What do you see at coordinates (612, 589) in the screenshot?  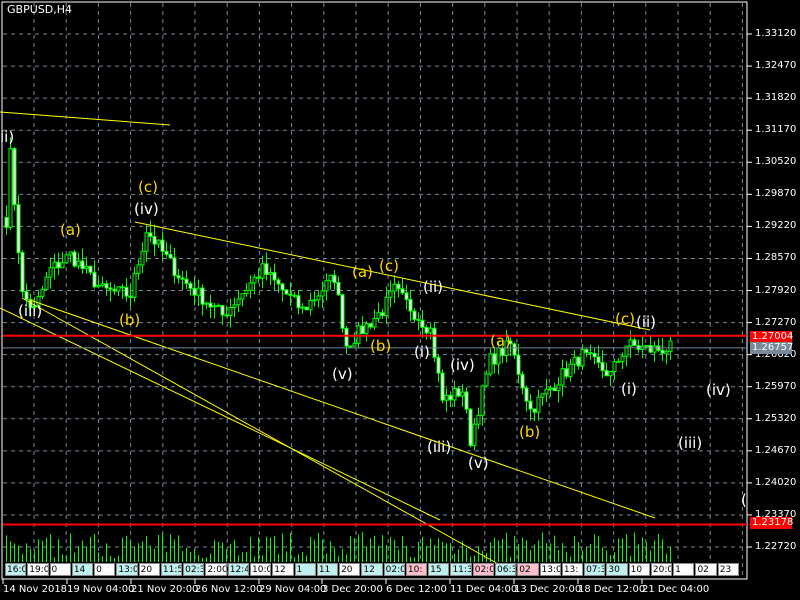 I see `time-tick-label: 18 Dec 12:00` at bounding box center [612, 589].